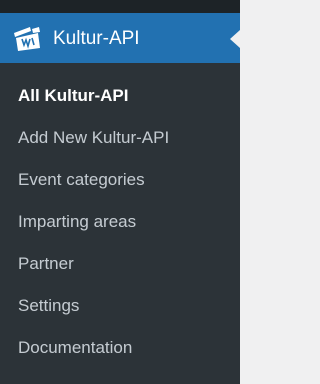 This screenshot has width=320, height=384. Describe the element at coordinates (235, 39) in the screenshot. I see `current-menu-arrow` at that location.